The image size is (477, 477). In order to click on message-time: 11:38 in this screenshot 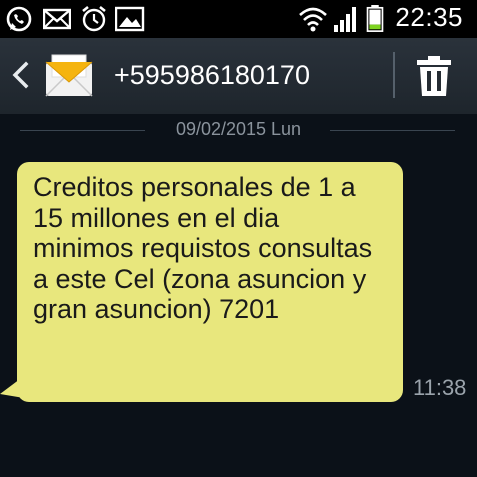, I will do `click(440, 387)`.